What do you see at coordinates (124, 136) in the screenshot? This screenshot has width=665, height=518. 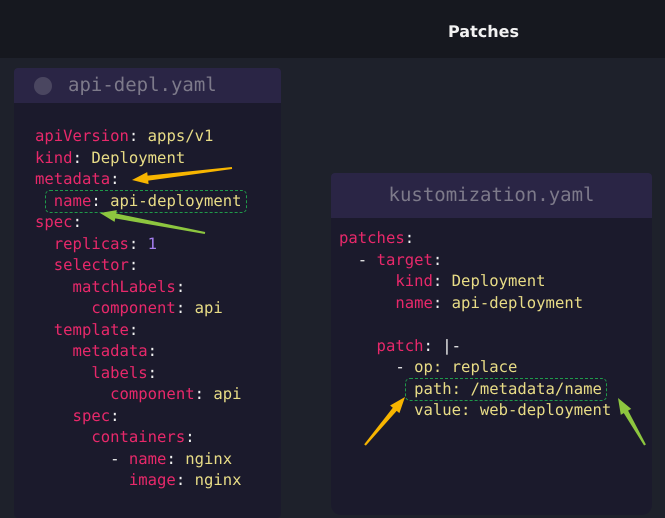 I see `code-line: apiVersion: apps/v1` at bounding box center [124, 136].